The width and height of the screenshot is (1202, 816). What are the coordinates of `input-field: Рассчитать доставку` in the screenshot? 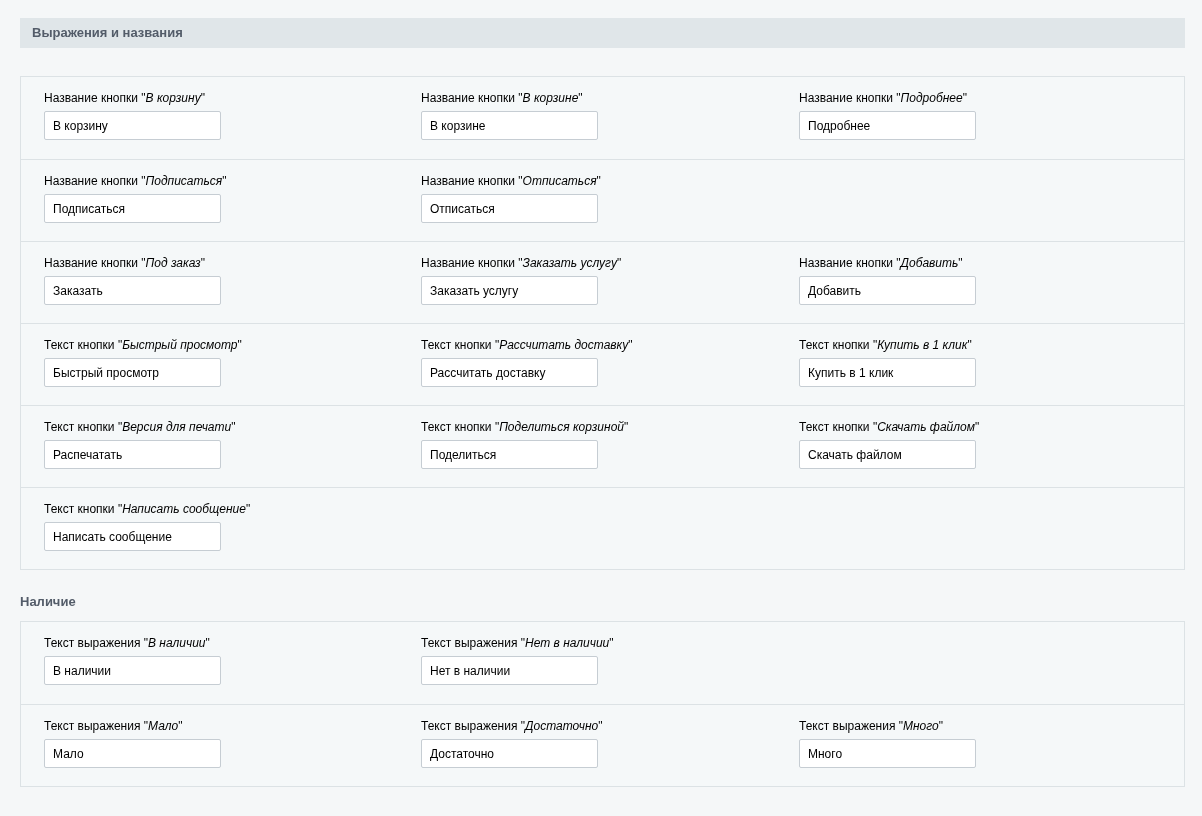 It's located at (509, 372).